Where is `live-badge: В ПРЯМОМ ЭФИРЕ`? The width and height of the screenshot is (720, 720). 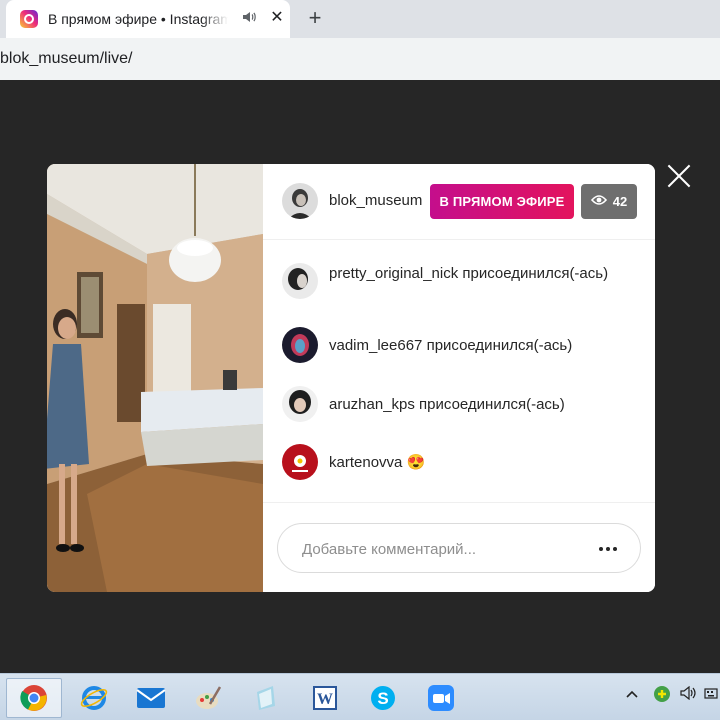
live-badge: В ПРЯМОМ ЭФИРЕ is located at coordinates (502, 201).